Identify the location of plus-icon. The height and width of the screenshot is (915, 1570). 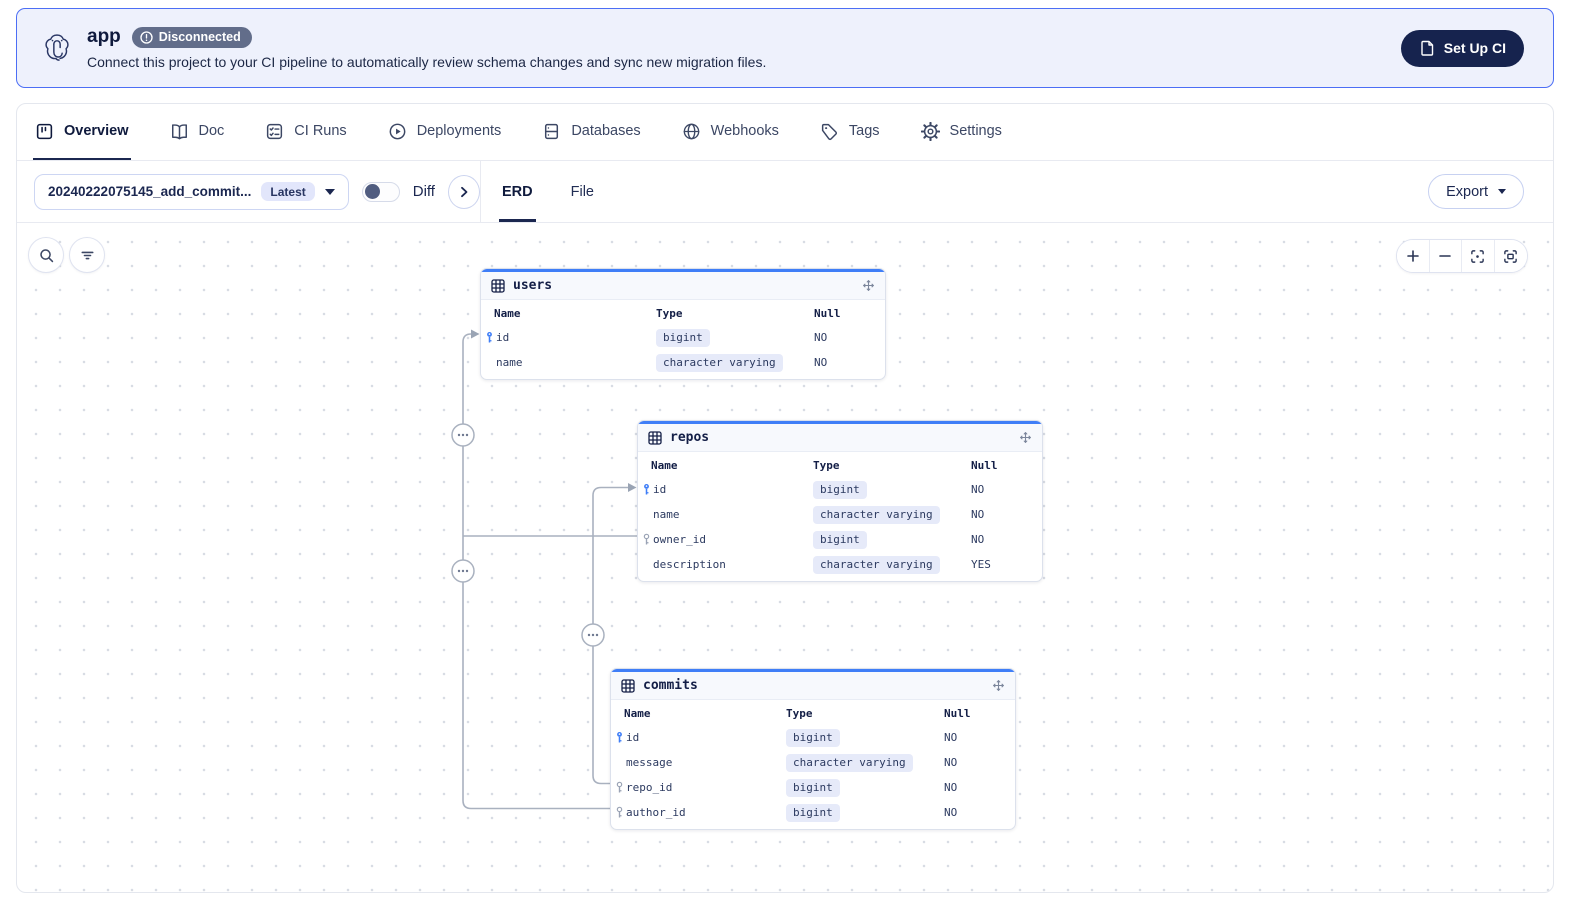
(1412, 256).